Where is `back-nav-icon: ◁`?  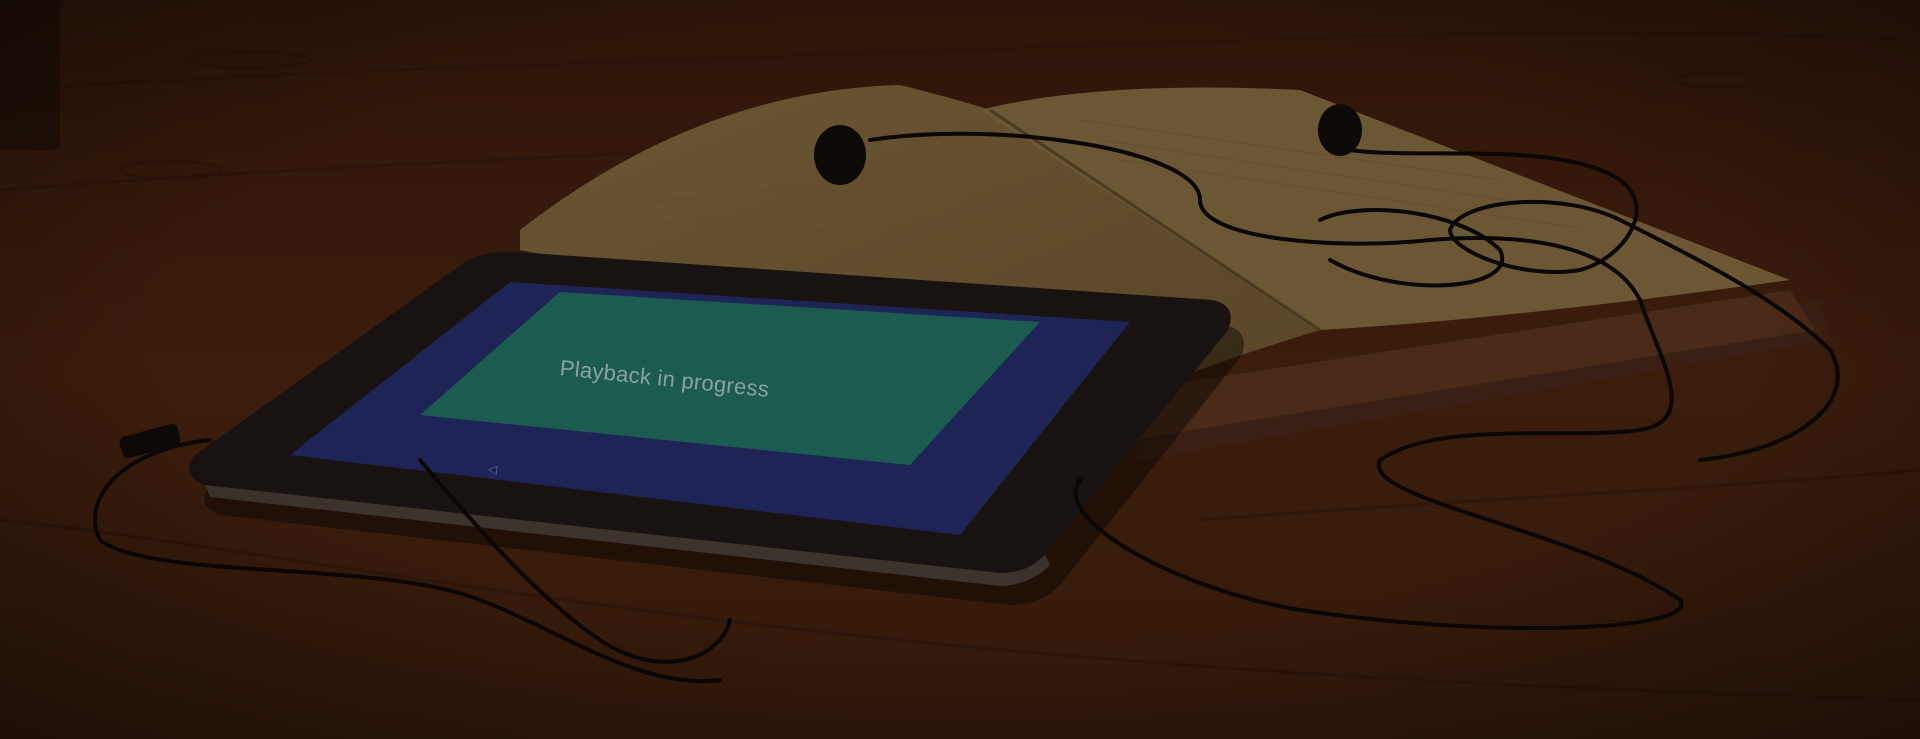 back-nav-icon: ◁ is located at coordinates (492, 469).